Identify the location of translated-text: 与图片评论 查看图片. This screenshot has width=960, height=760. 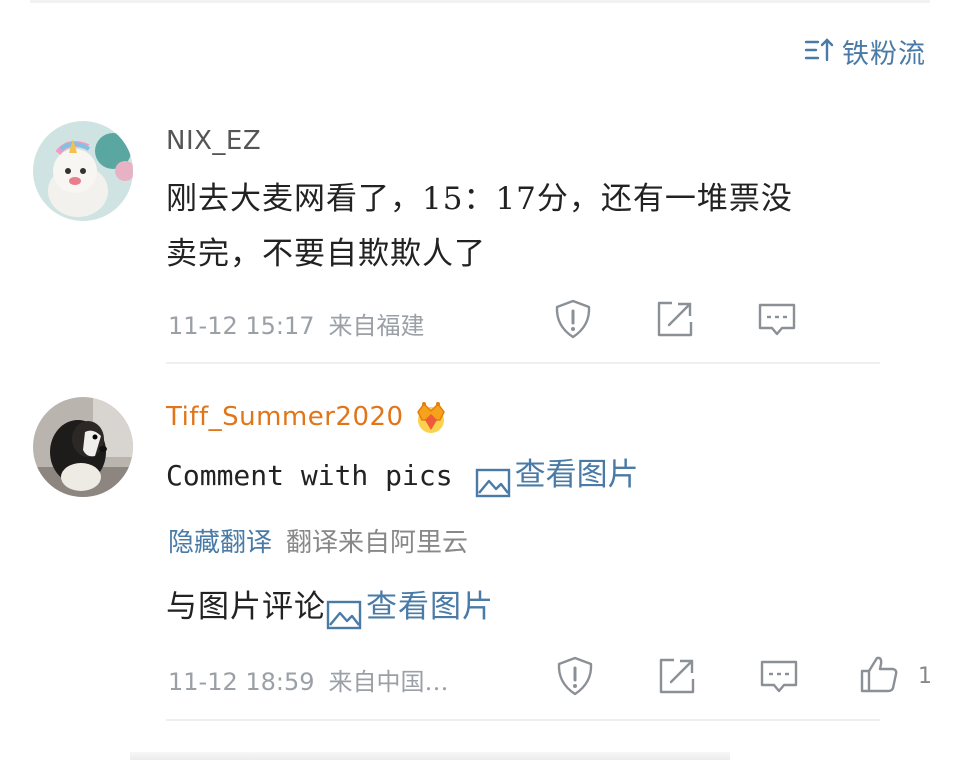
(330, 607).